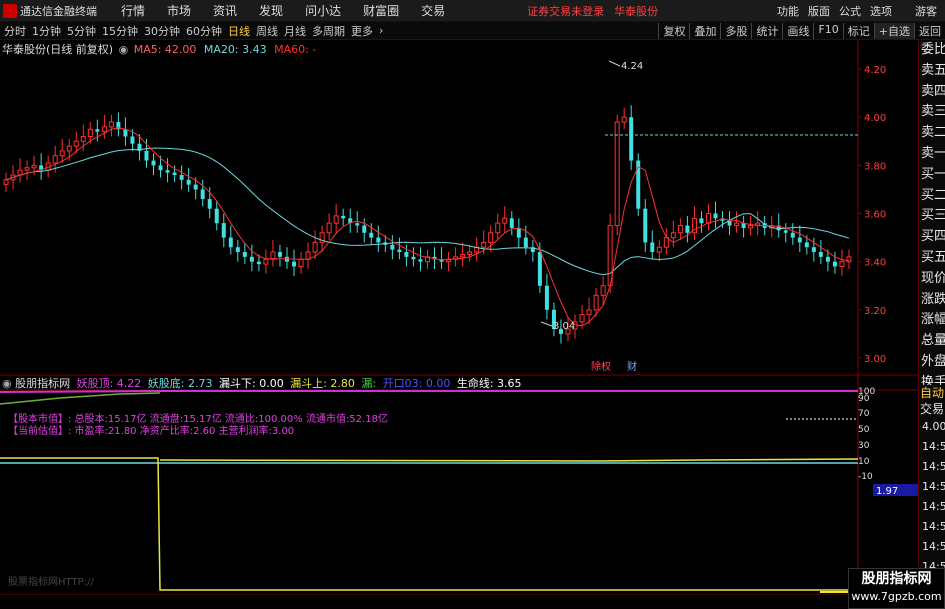 The image size is (945, 609). I want to click on menu-layout: 版面, so click(819, 11).